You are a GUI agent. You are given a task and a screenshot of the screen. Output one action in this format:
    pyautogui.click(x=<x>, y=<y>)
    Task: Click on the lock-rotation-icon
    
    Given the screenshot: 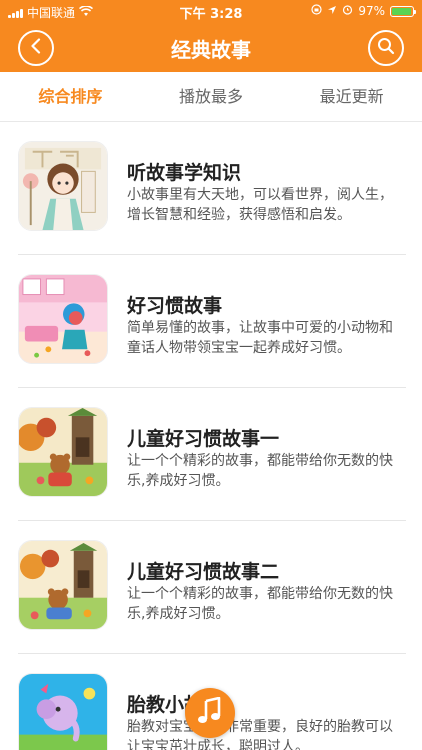 What is the action you would take?
    pyautogui.click(x=316, y=11)
    